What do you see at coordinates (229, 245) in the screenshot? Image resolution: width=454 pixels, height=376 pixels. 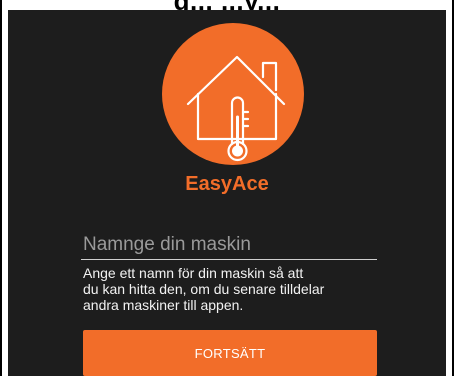 I see `machine-name-input` at bounding box center [229, 245].